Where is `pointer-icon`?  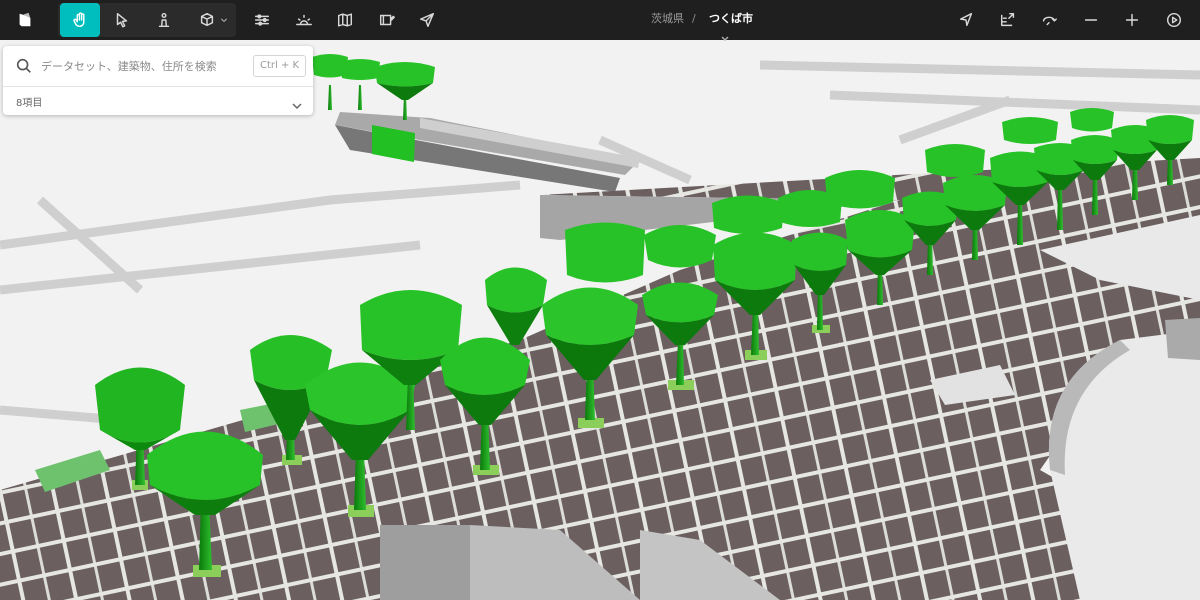 pointer-icon is located at coordinates (122, 20).